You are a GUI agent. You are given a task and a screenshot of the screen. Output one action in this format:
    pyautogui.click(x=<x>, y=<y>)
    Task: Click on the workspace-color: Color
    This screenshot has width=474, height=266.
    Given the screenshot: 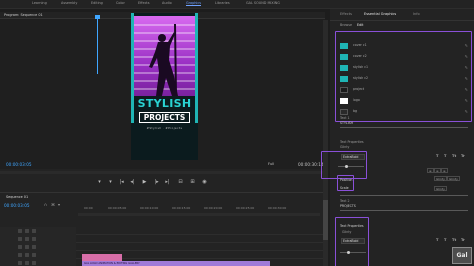 What is the action you would take?
    pyautogui.click(x=120, y=3)
    